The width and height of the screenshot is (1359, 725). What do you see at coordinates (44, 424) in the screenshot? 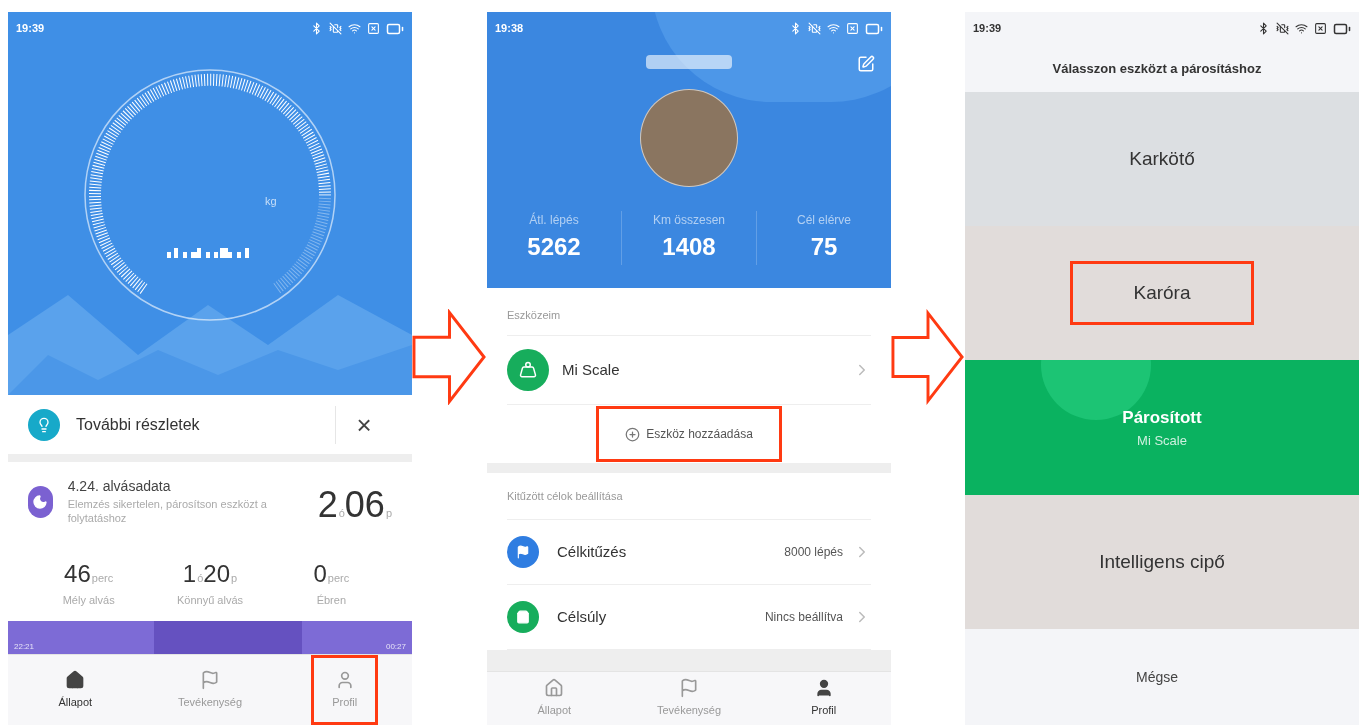
I see `lightbulb-icon` at bounding box center [44, 424].